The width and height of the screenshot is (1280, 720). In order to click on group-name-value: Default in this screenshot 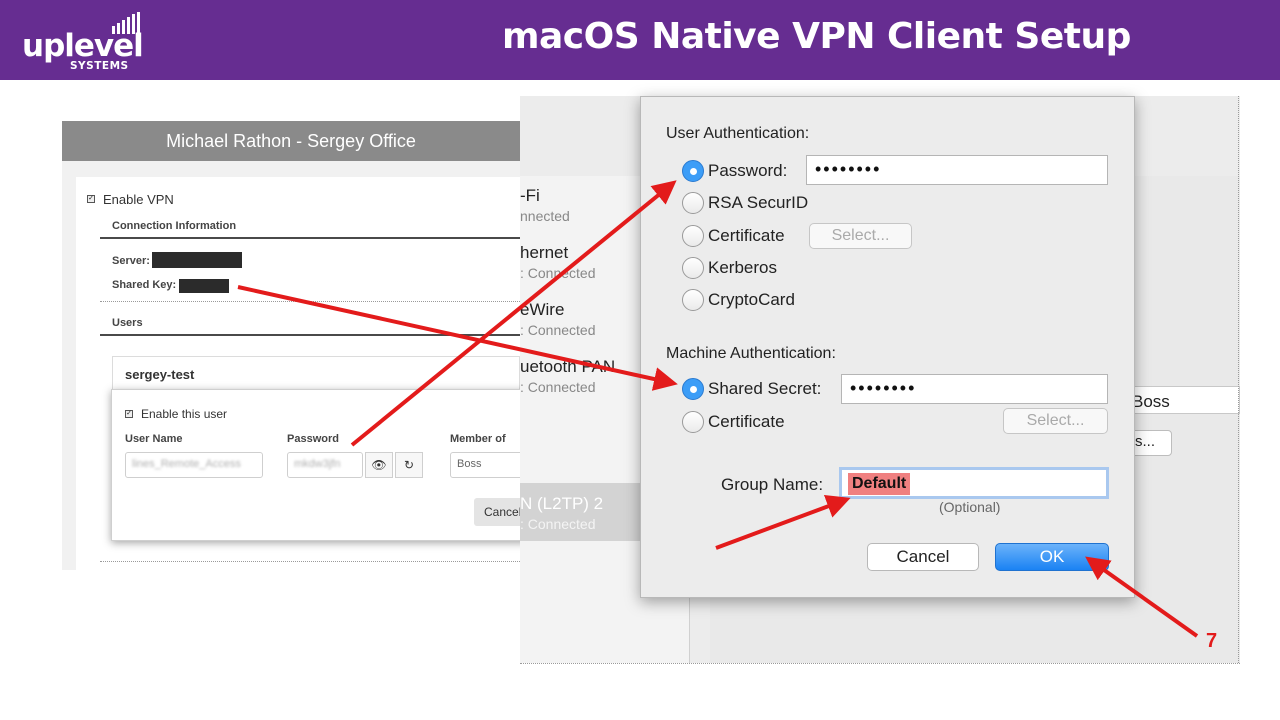, I will do `click(879, 484)`.